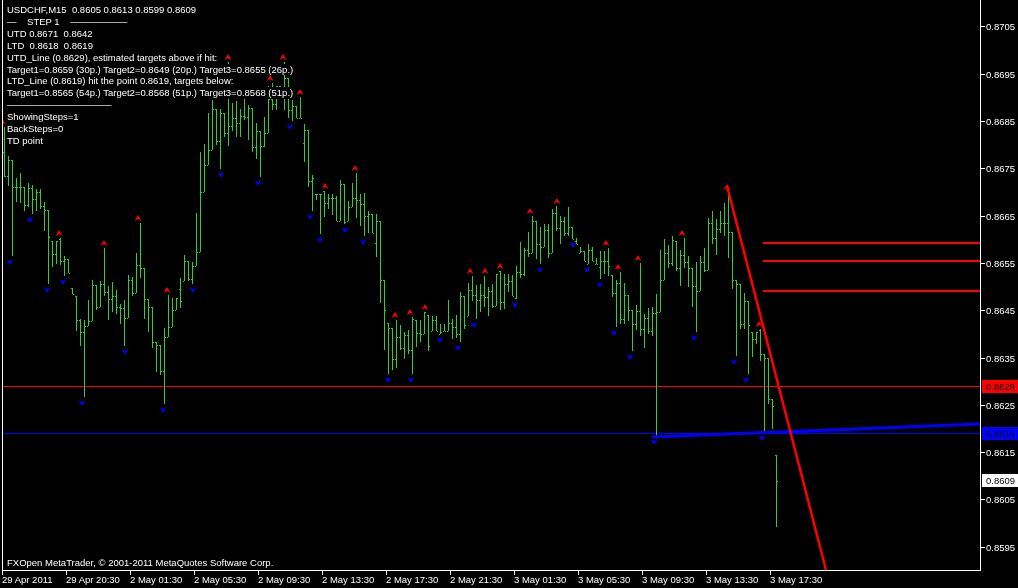  Describe the element at coordinates (112, 57) in the screenshot. I see `indicator-text: UTD_Line (0.8629), estimated targets above if hit:` at that location.